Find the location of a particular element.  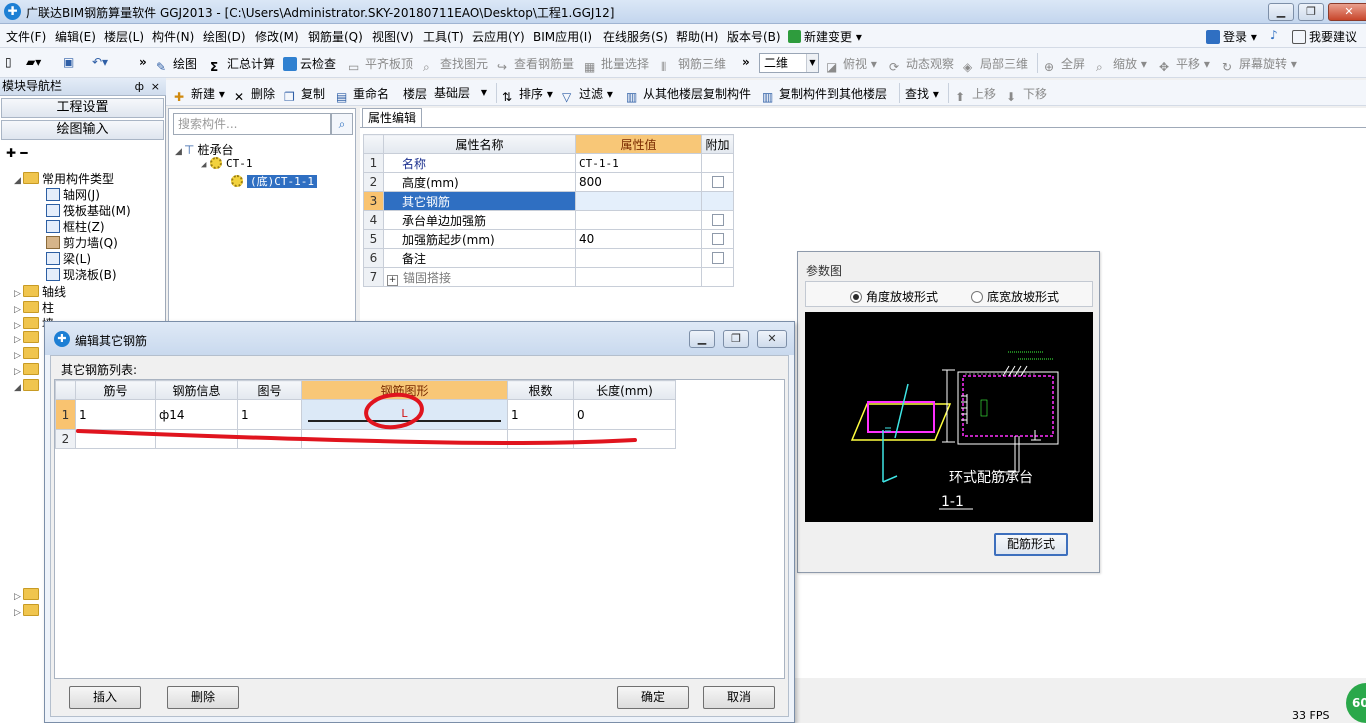

copy-component-button: ❐ 复制 is located at coordinates (304, 94).